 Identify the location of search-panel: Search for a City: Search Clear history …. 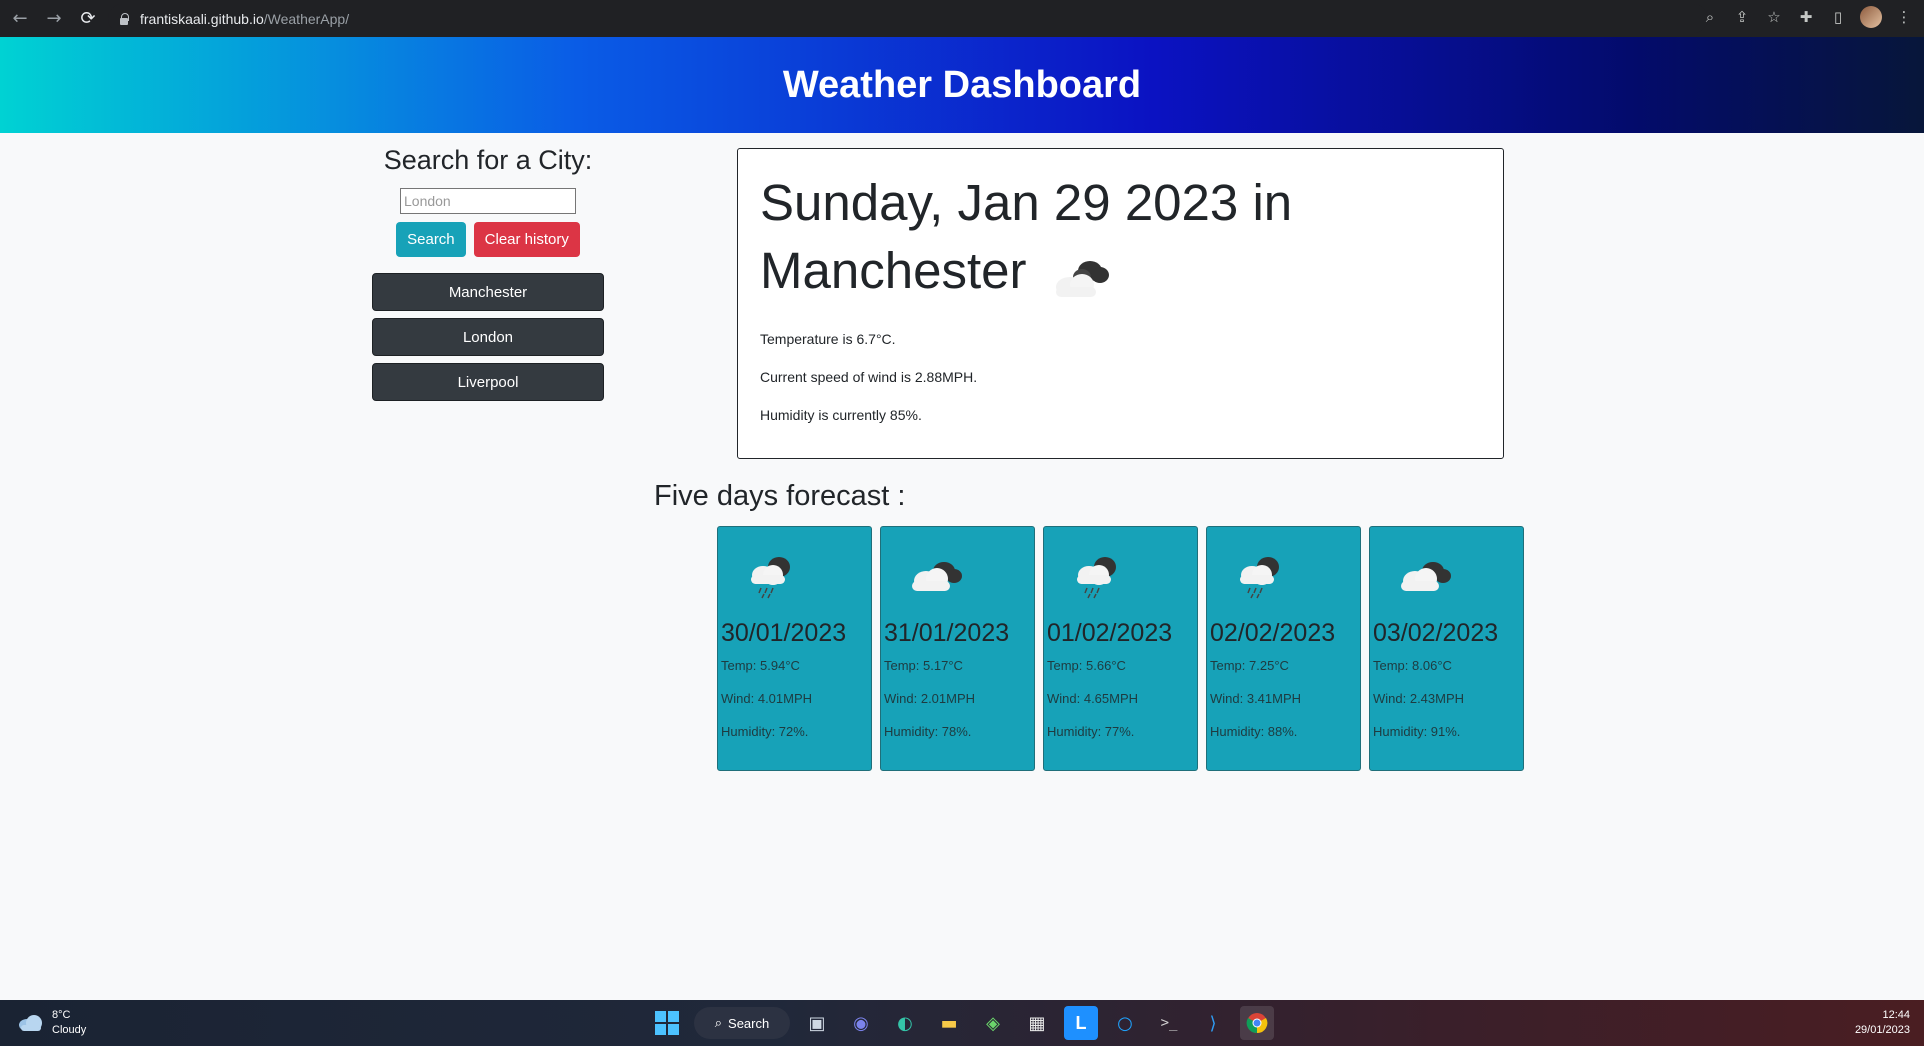
(488, 276).